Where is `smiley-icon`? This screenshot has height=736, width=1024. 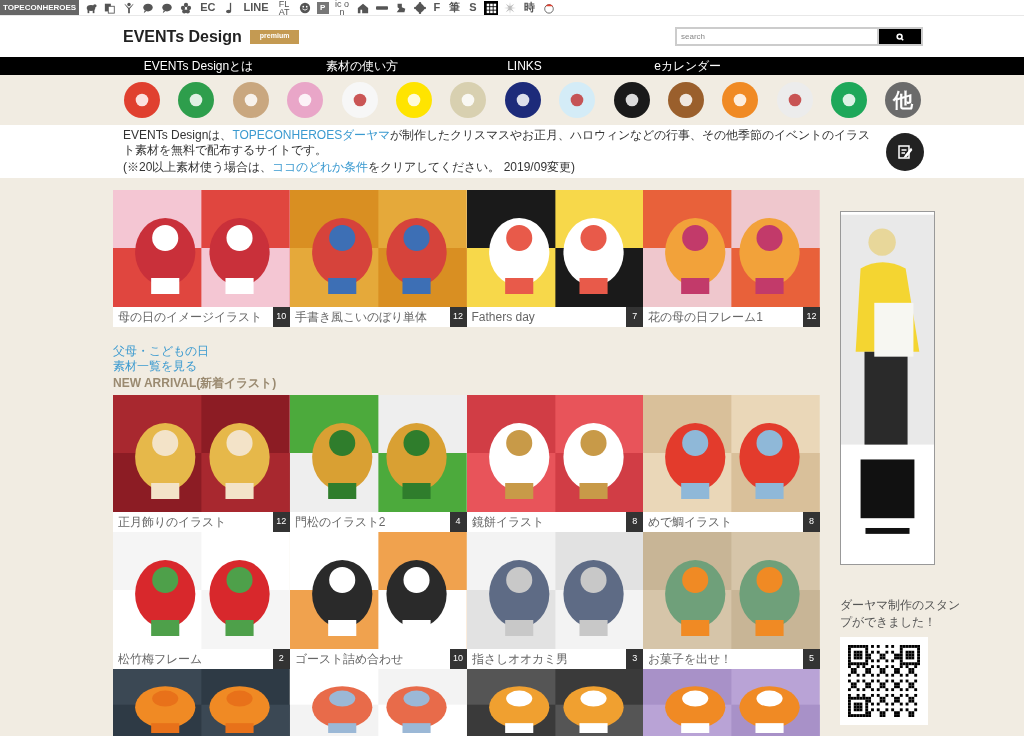
smiley-icon is located at coordinates (304, 7).